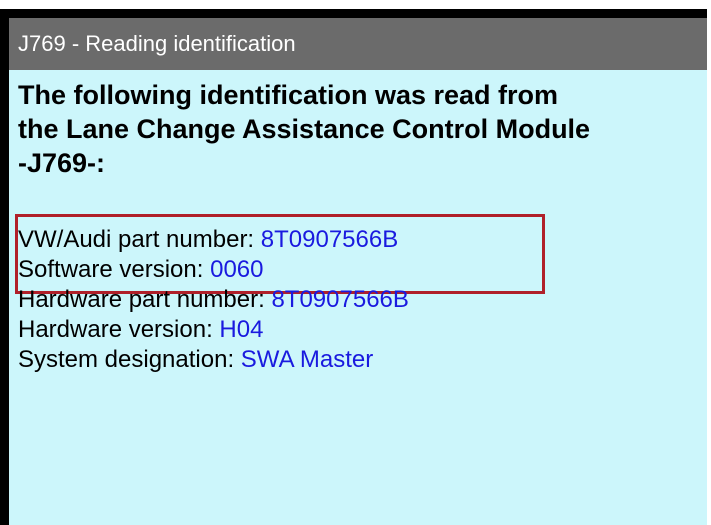  What do you see at coordinates (115, 329) in the screenshot?
I see `row-label: Hardware version:` at bounding box center [115, 329].